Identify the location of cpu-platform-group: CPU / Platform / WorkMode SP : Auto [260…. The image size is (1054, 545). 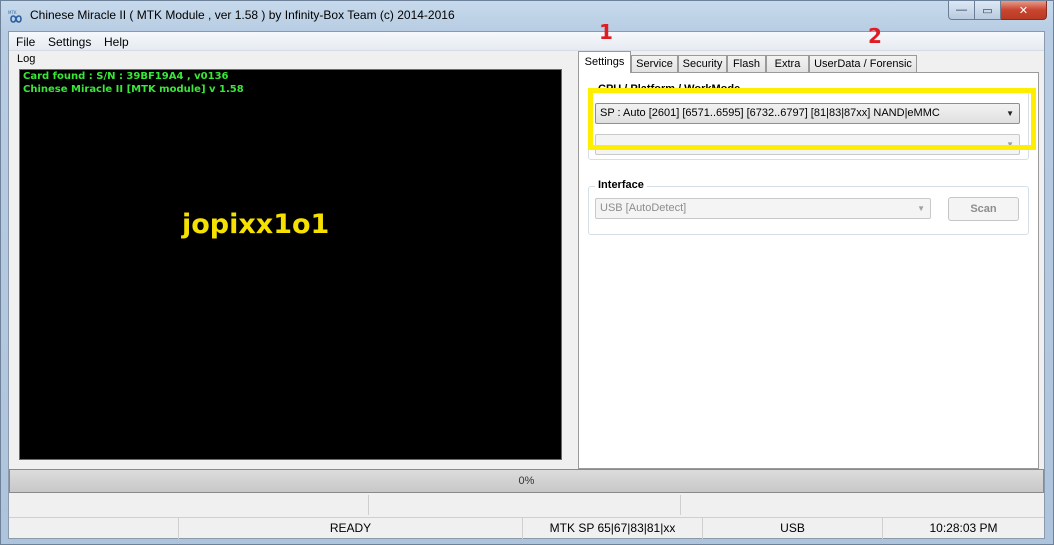
(808, 121).